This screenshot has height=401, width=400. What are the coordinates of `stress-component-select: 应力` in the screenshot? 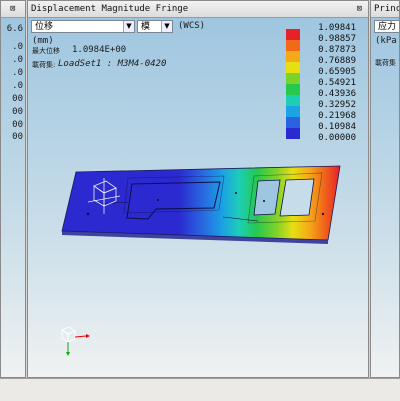 It's located at (386, 26).